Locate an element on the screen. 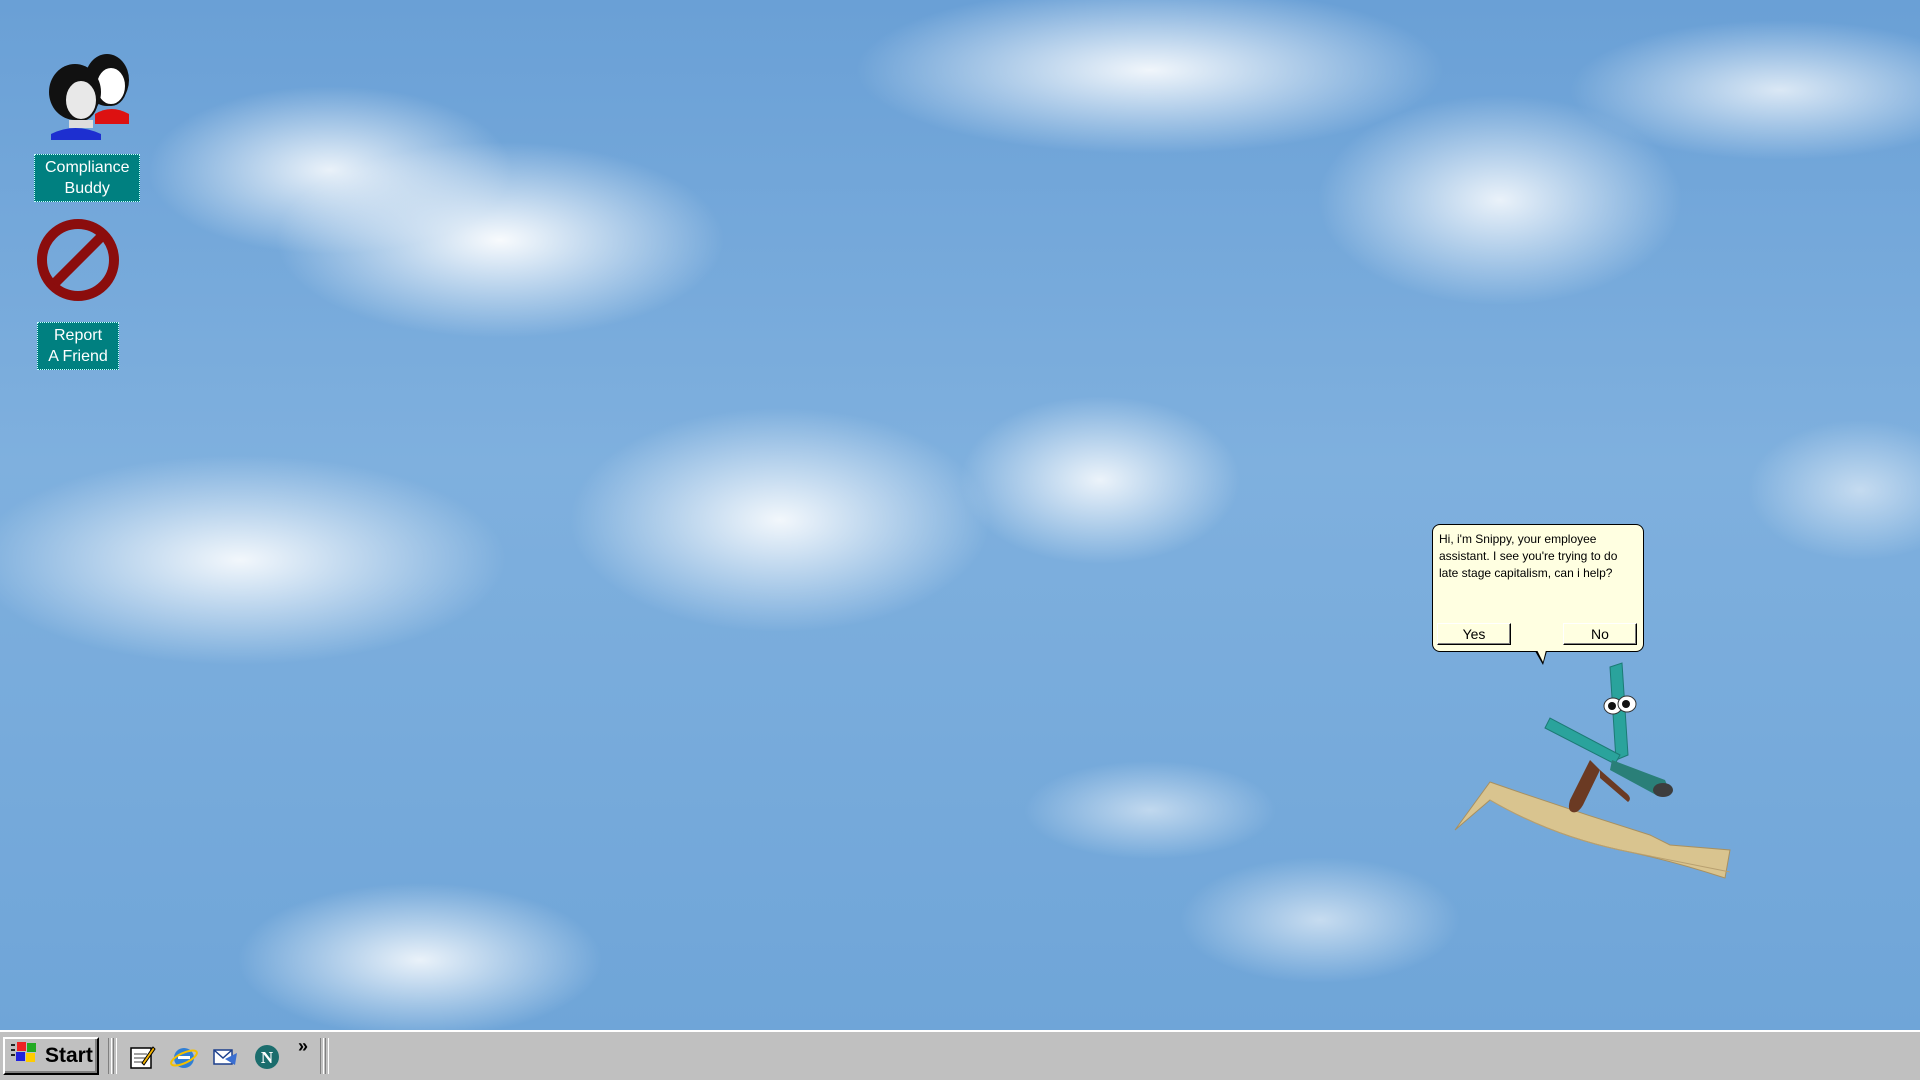 Image resolution: width=1920 pixels, height=1080 pixels. start-button: Start is located at coordinates (51, 1056).